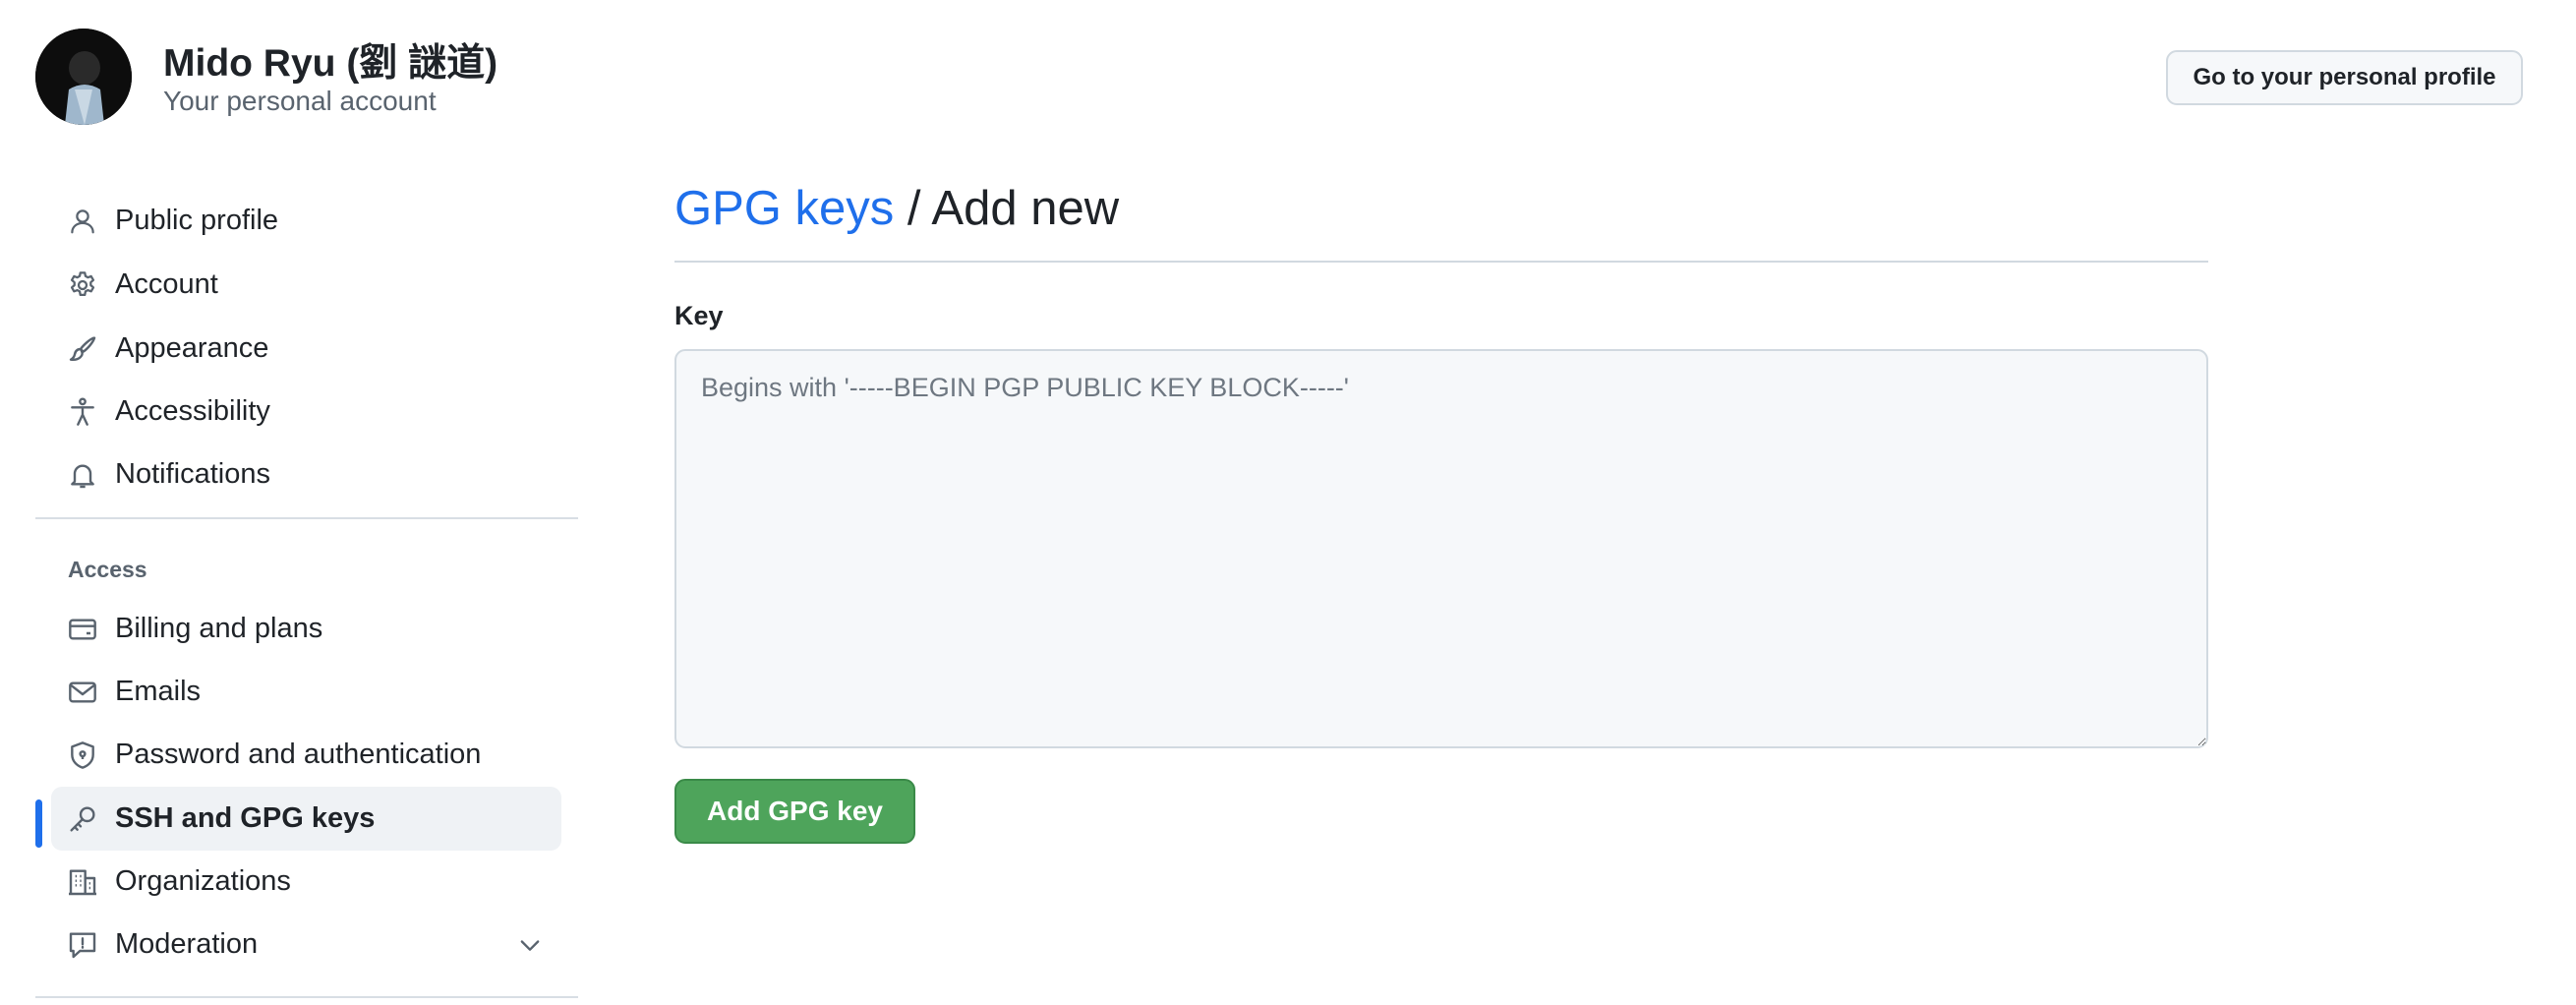  What do you see at coordinates (330, 63) in the screenshot?
I see `account-name: Mido Ryu (劉 謎道)` at bounding box center [330, 63].